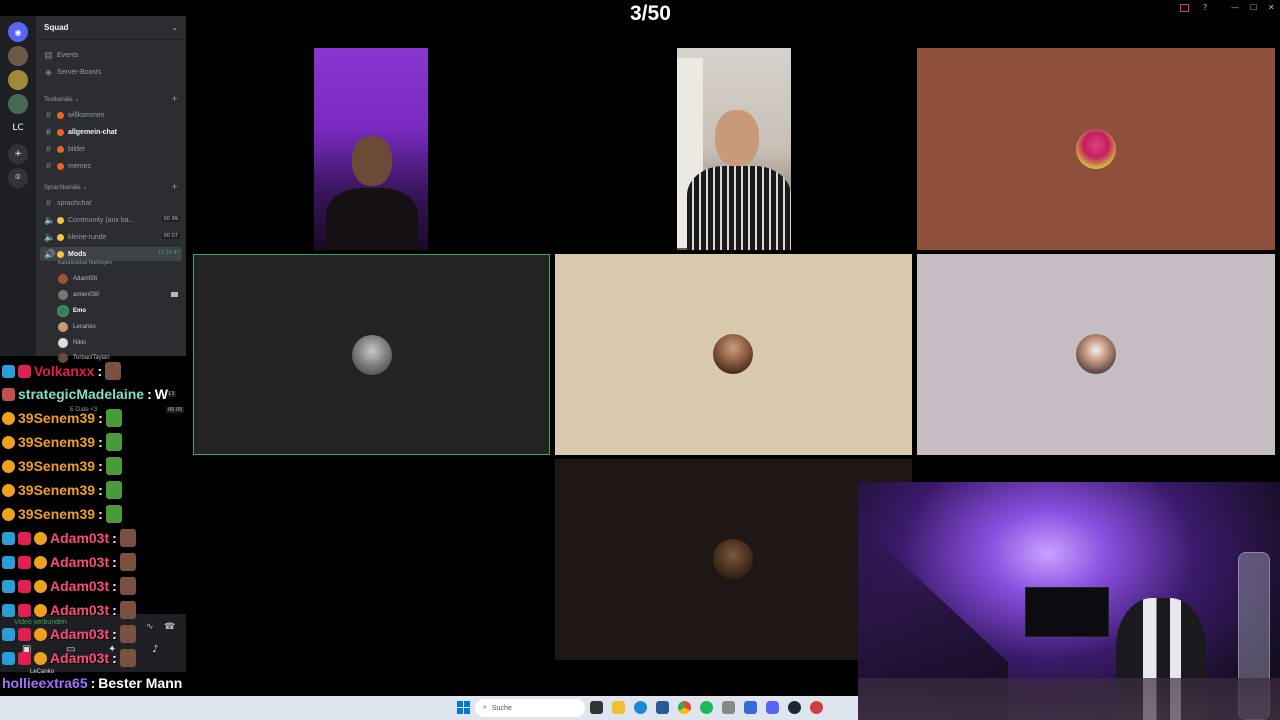 The height and width of the screenshot is (720, 1280). Describe the element at coordinates (87, 237) in the screenshot. I see `channel-label: kleine-runde` at that location.